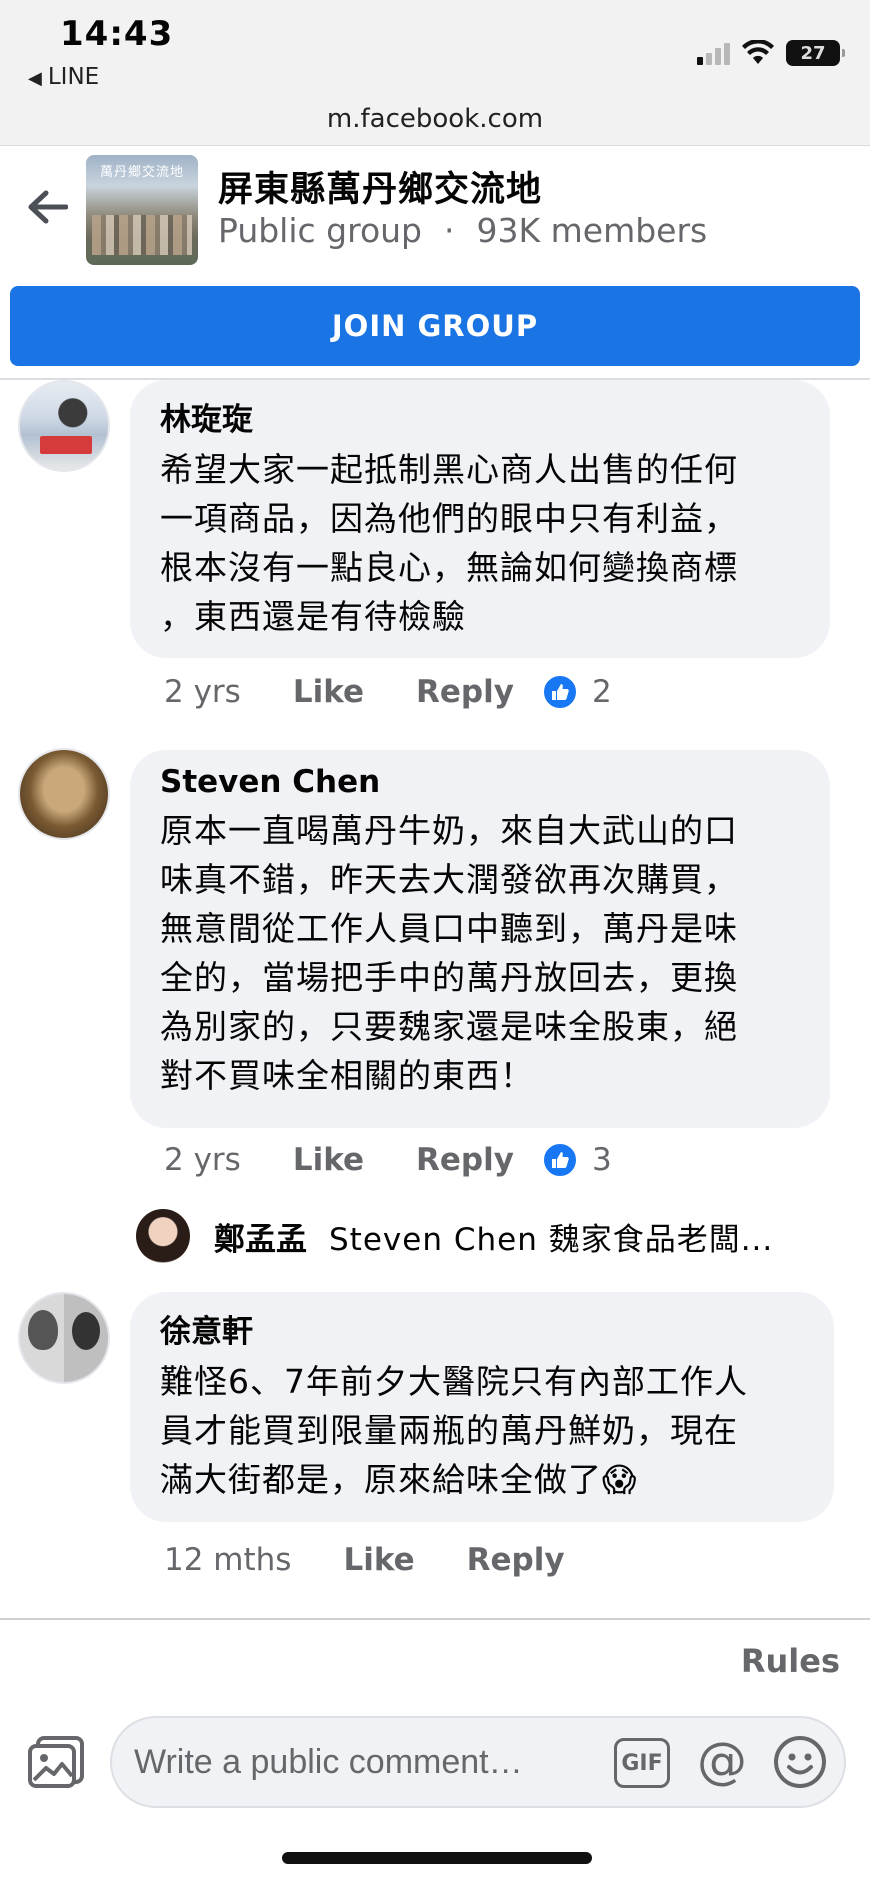  Describe the element at coordinates (56, 1762) in the screenshot. I see `photo-icon` at that location.